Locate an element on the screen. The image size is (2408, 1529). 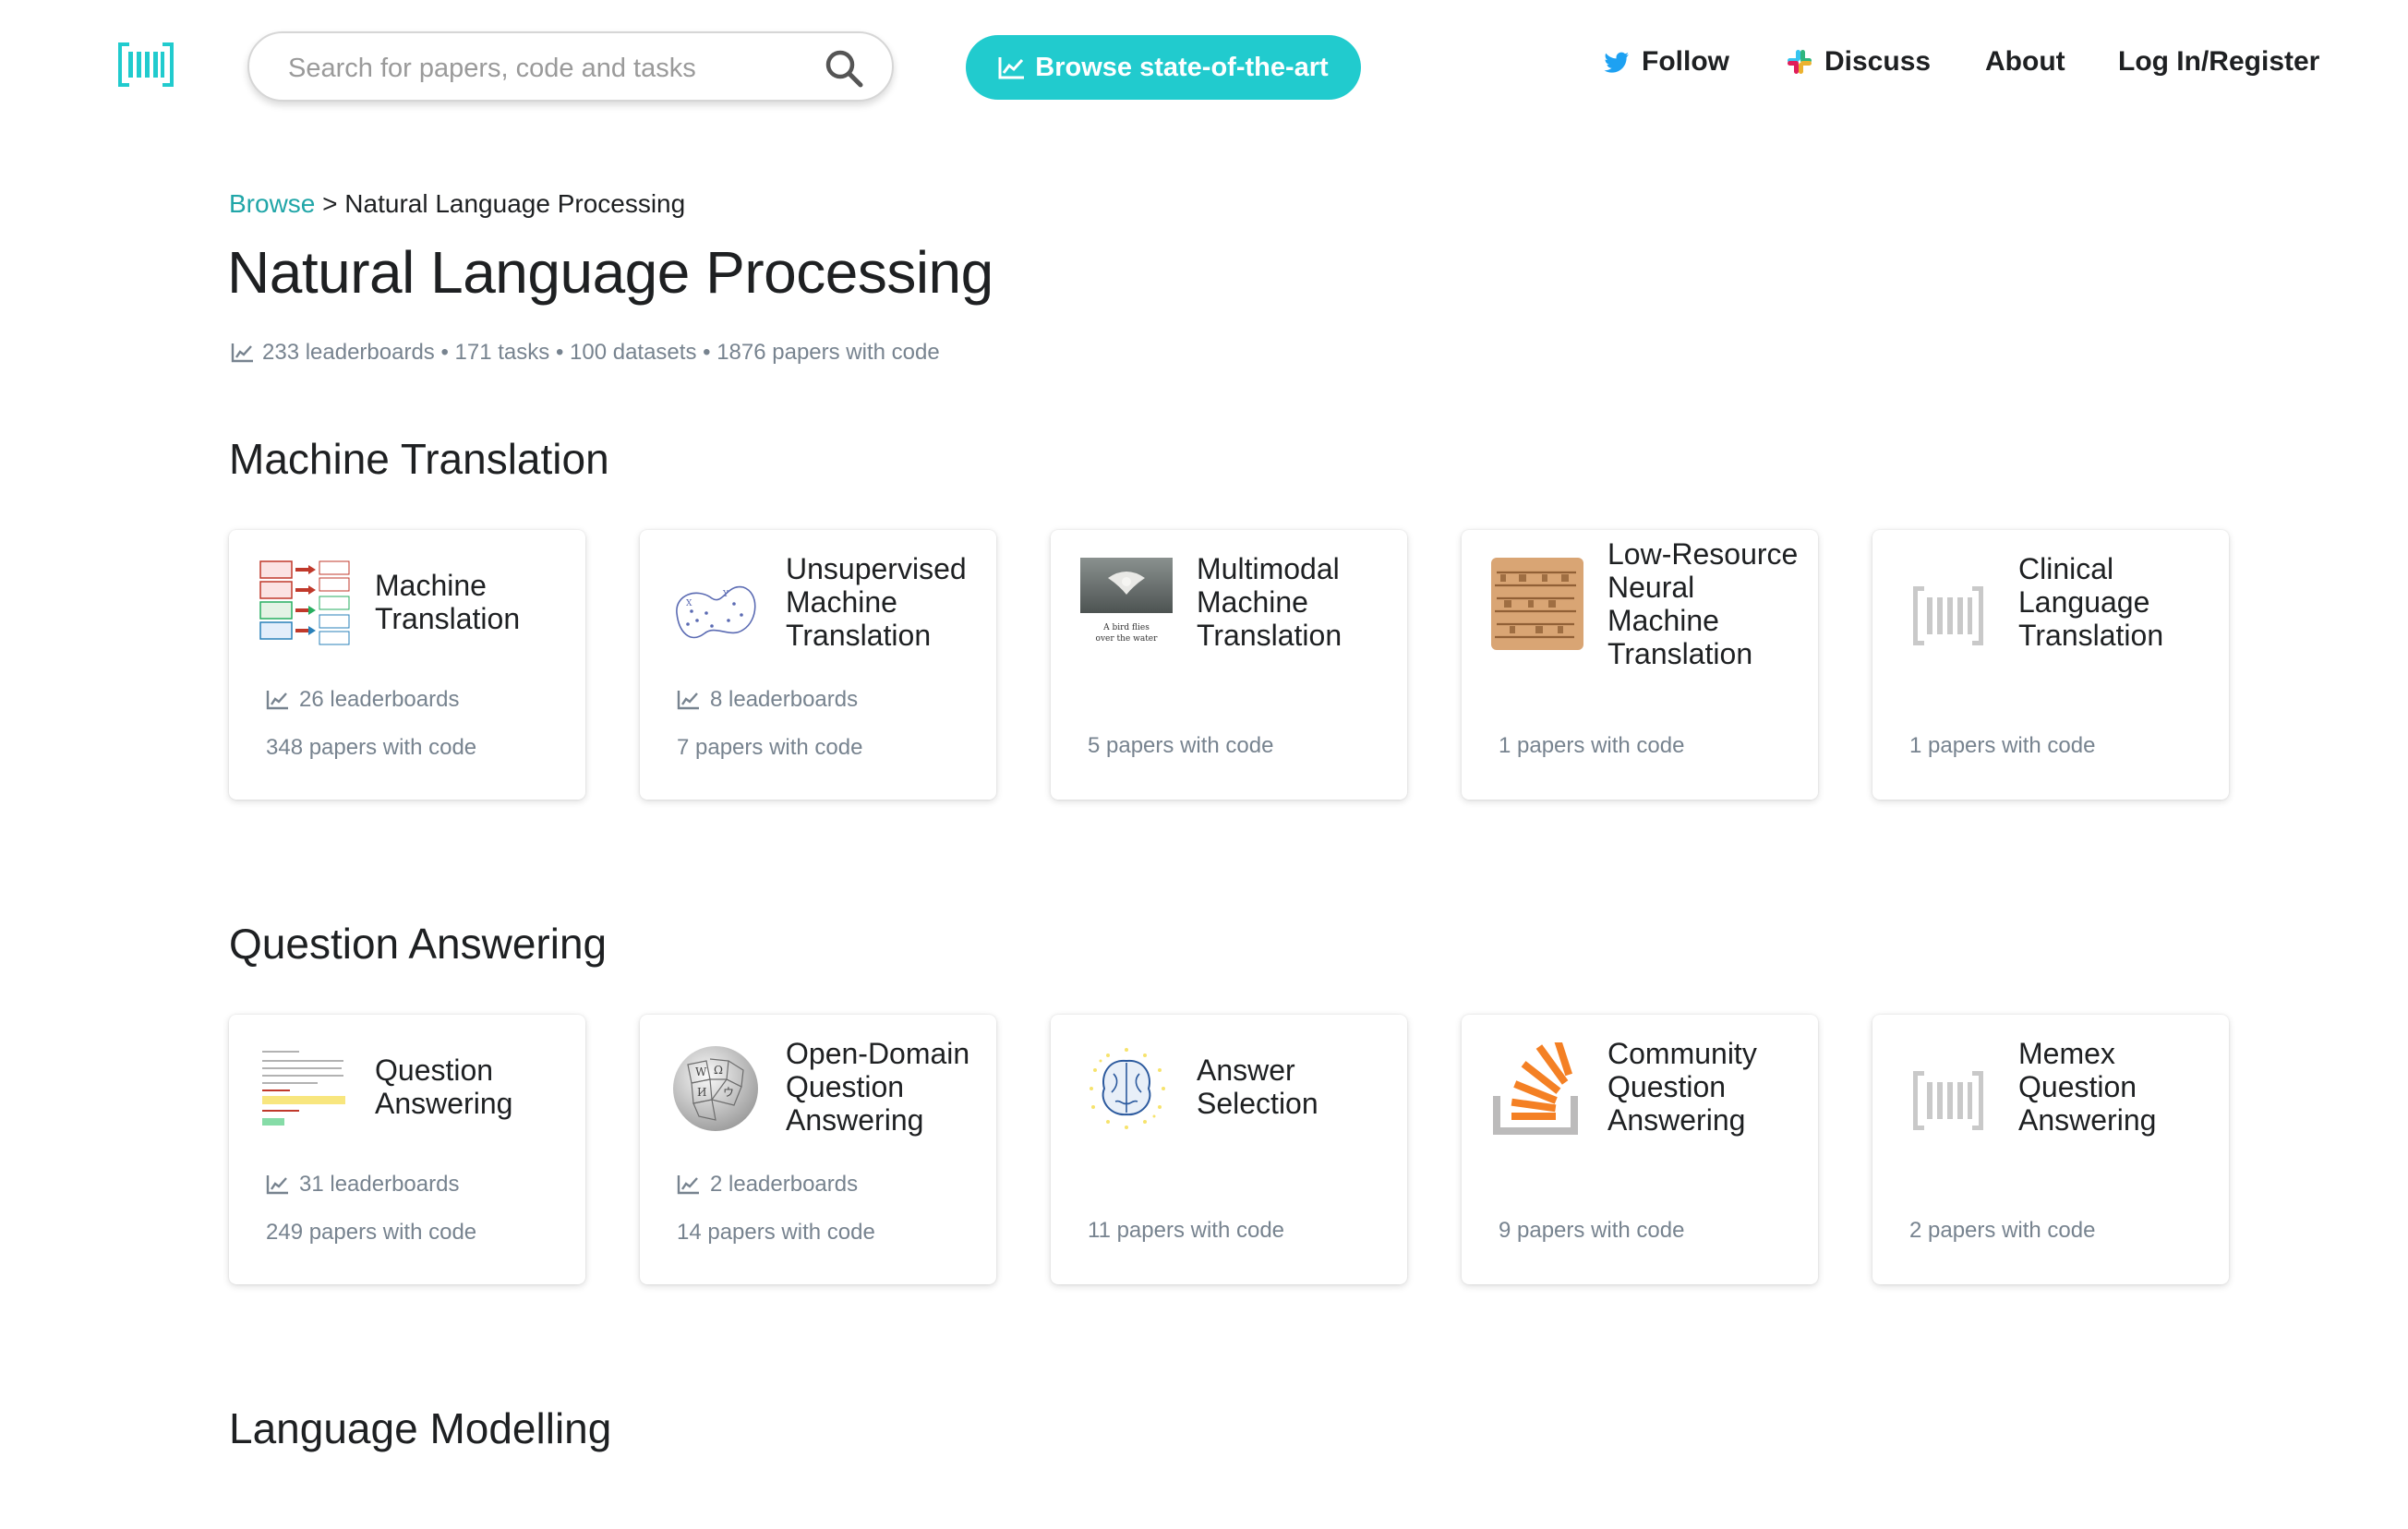
task-card-leaderboards-text: 2 leaderboards is located at coordinates (784, 1184).